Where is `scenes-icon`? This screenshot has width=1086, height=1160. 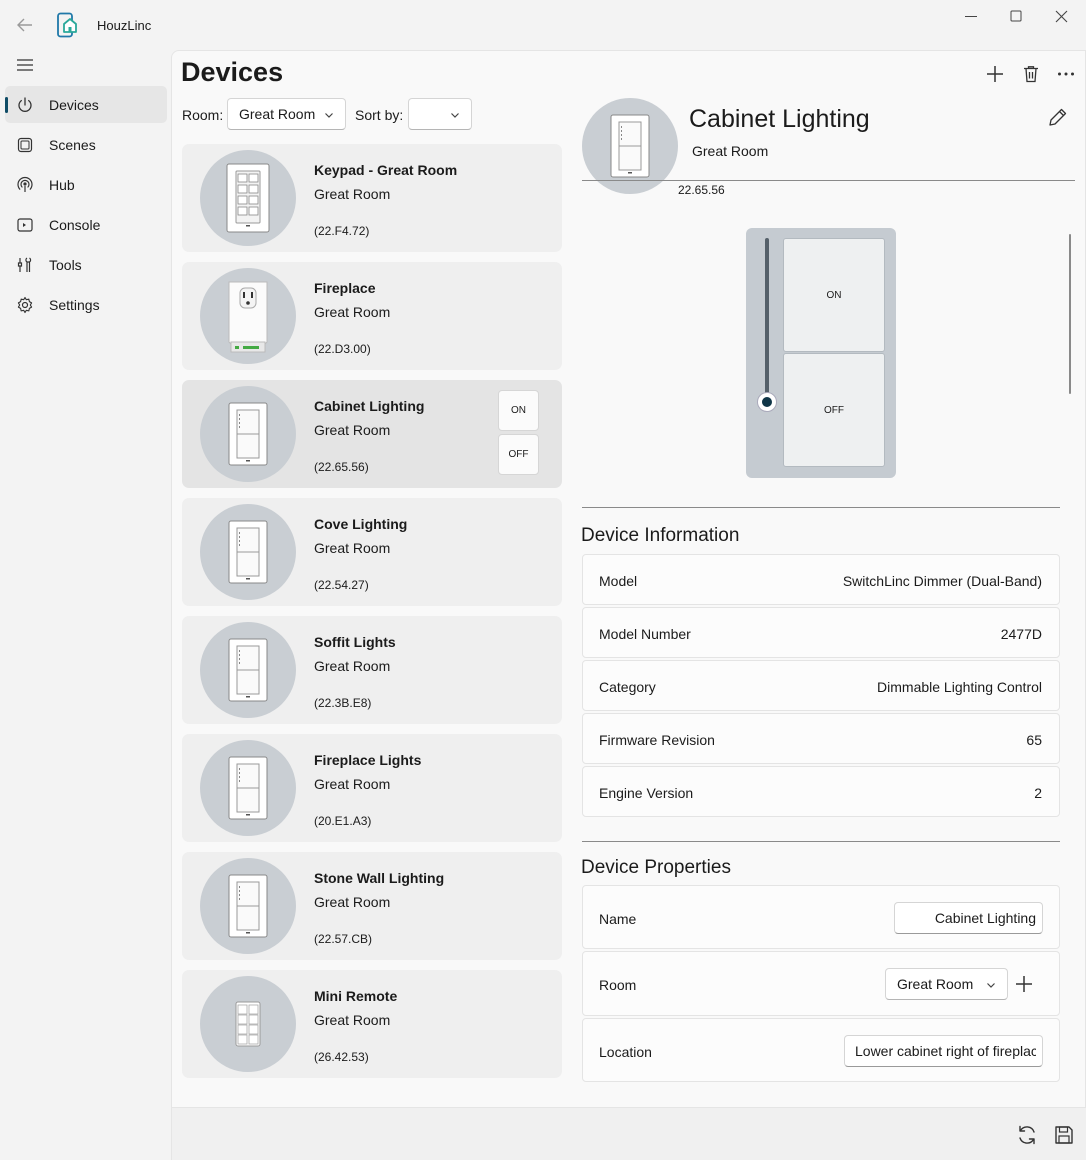 scenes-icon is located at coordinates (25, 145).